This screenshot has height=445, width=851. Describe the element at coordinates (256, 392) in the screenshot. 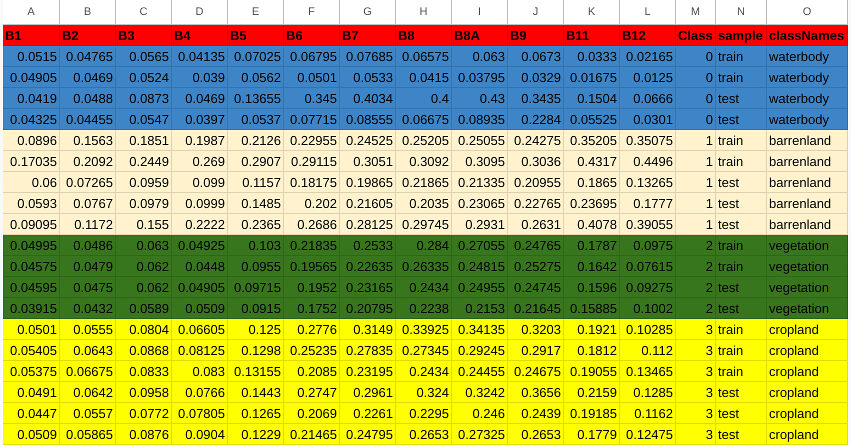

I see `table-cell: 0.1443` at that location.